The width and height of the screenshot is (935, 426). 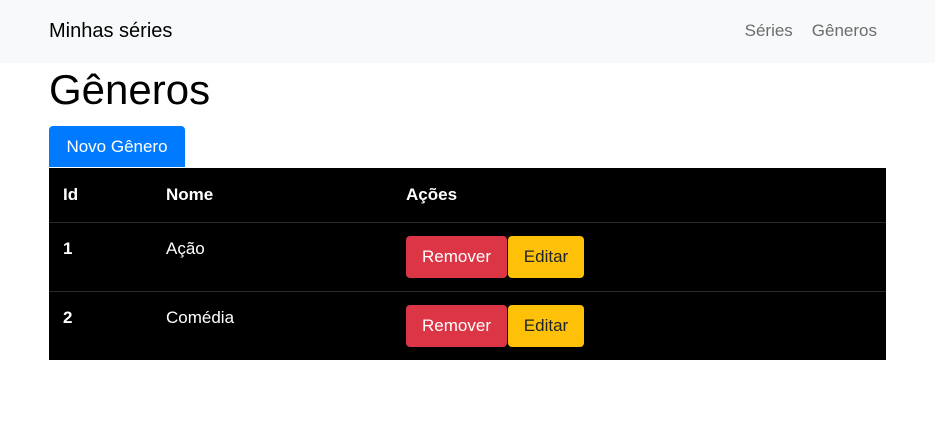 What do you see at coordinates (68, 248) in the screenshot?
I see `row-id: 1` at bounding box center [68, 248].